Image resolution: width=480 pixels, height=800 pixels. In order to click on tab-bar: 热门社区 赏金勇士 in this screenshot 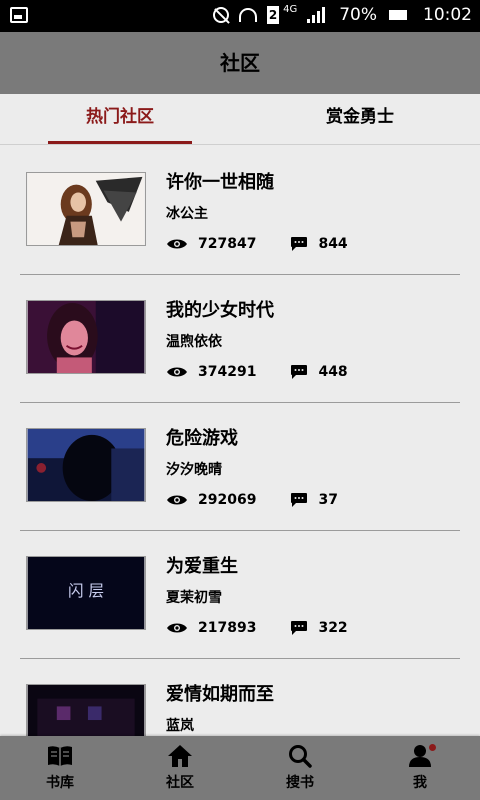, I will do `click(240, 119)`.